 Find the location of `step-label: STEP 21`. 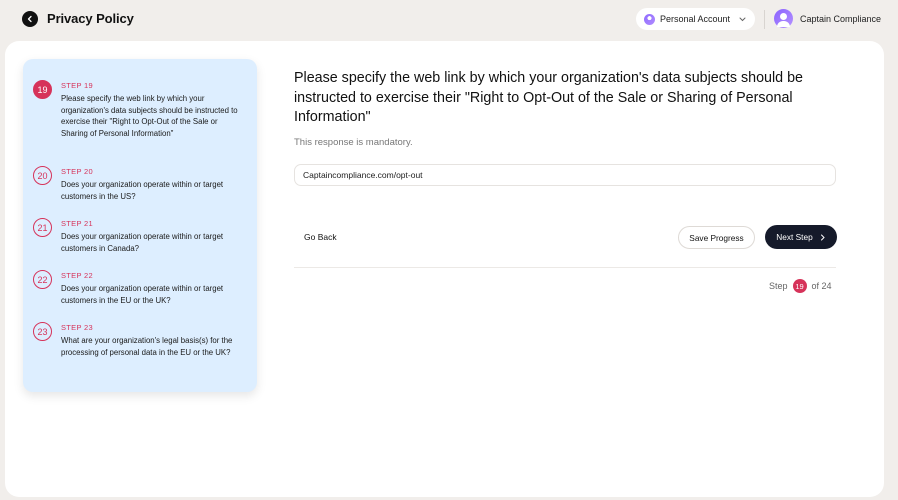

step-label: STEP 21 is located at coordinates (77, 223).